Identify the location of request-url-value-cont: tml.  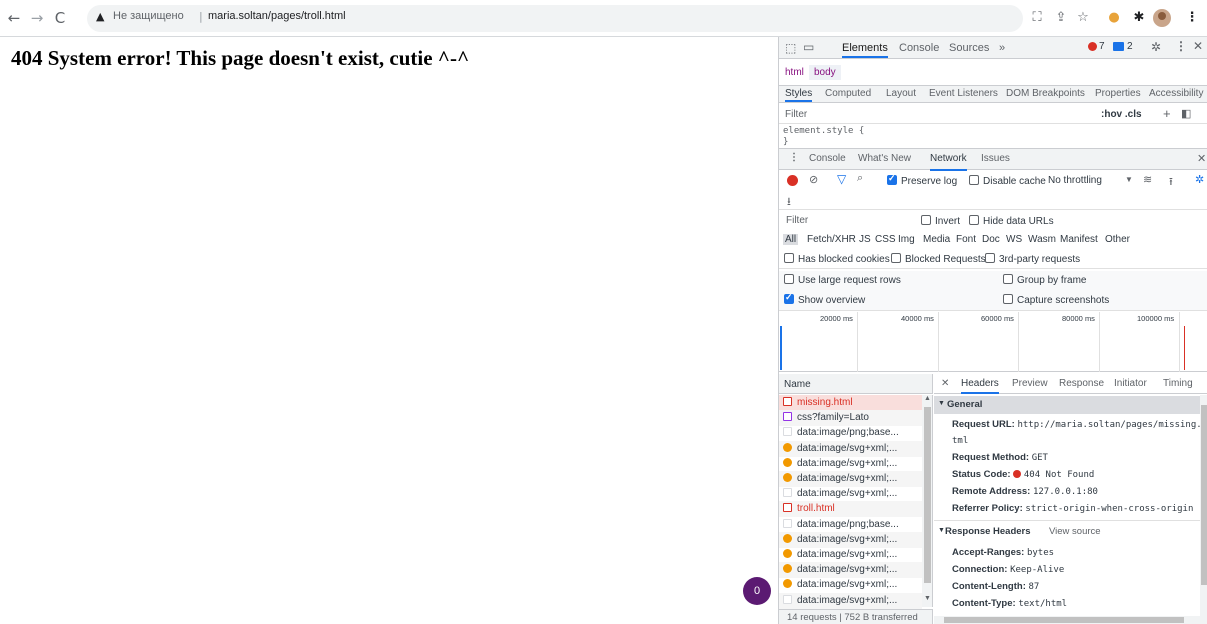
(960, 441).